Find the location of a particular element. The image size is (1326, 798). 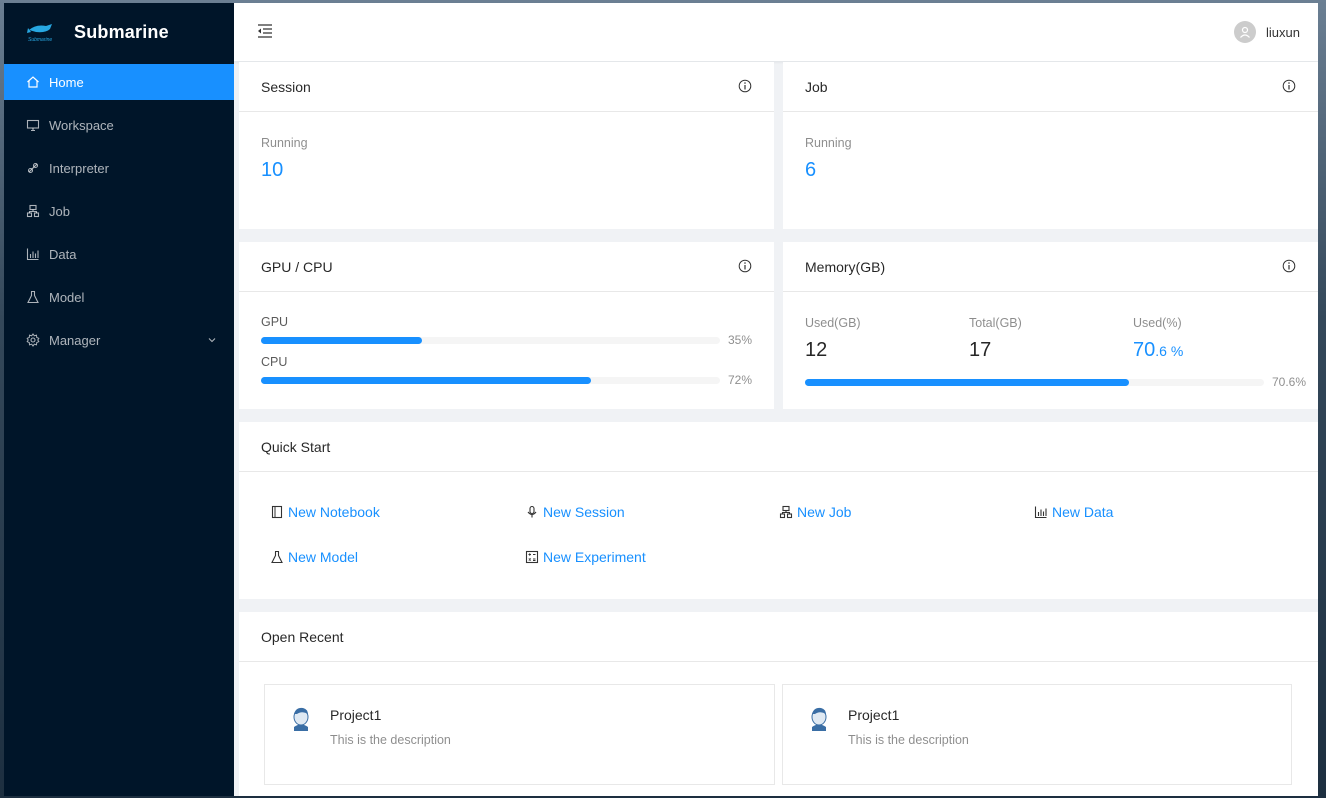

sidebar-item-data: Data is located at coordinates (119, 254).